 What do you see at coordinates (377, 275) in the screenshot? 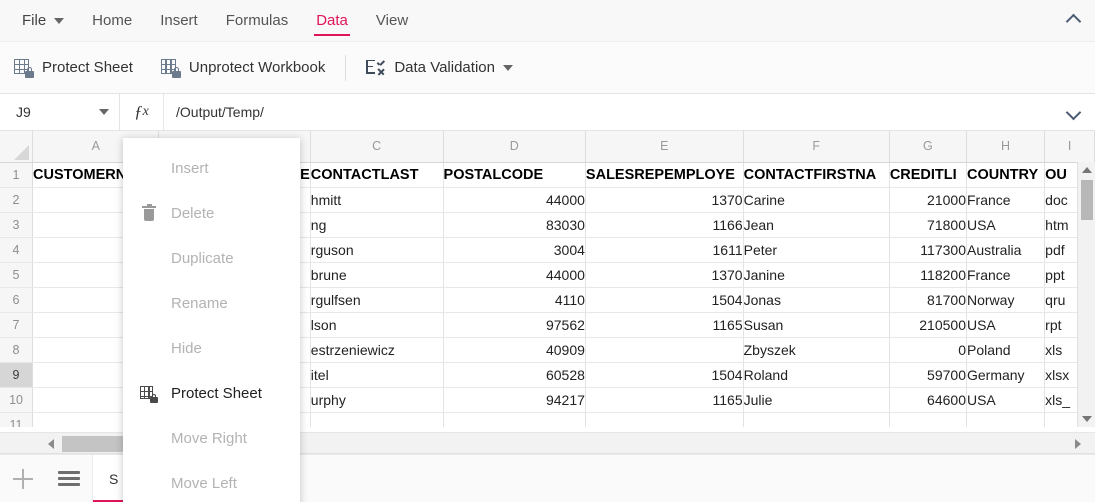
I see `grid-cell: brune` at bounding box center [377, 275].